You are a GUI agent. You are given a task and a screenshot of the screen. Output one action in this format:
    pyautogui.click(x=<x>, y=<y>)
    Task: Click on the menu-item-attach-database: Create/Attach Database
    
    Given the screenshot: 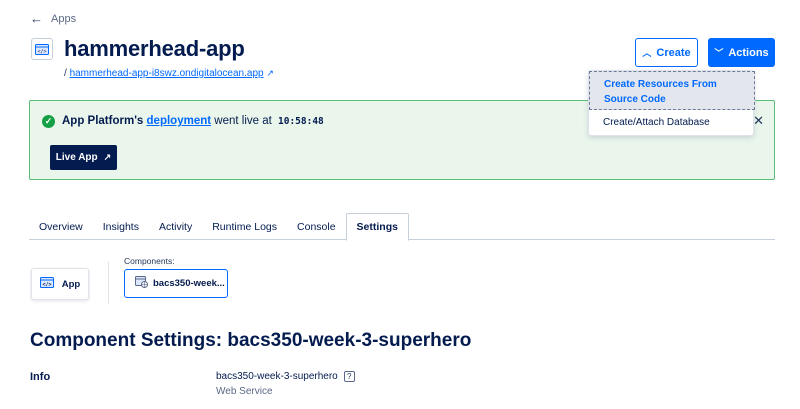 What is the action you would take?
    pyautogui.click(x=672, y=125)
    